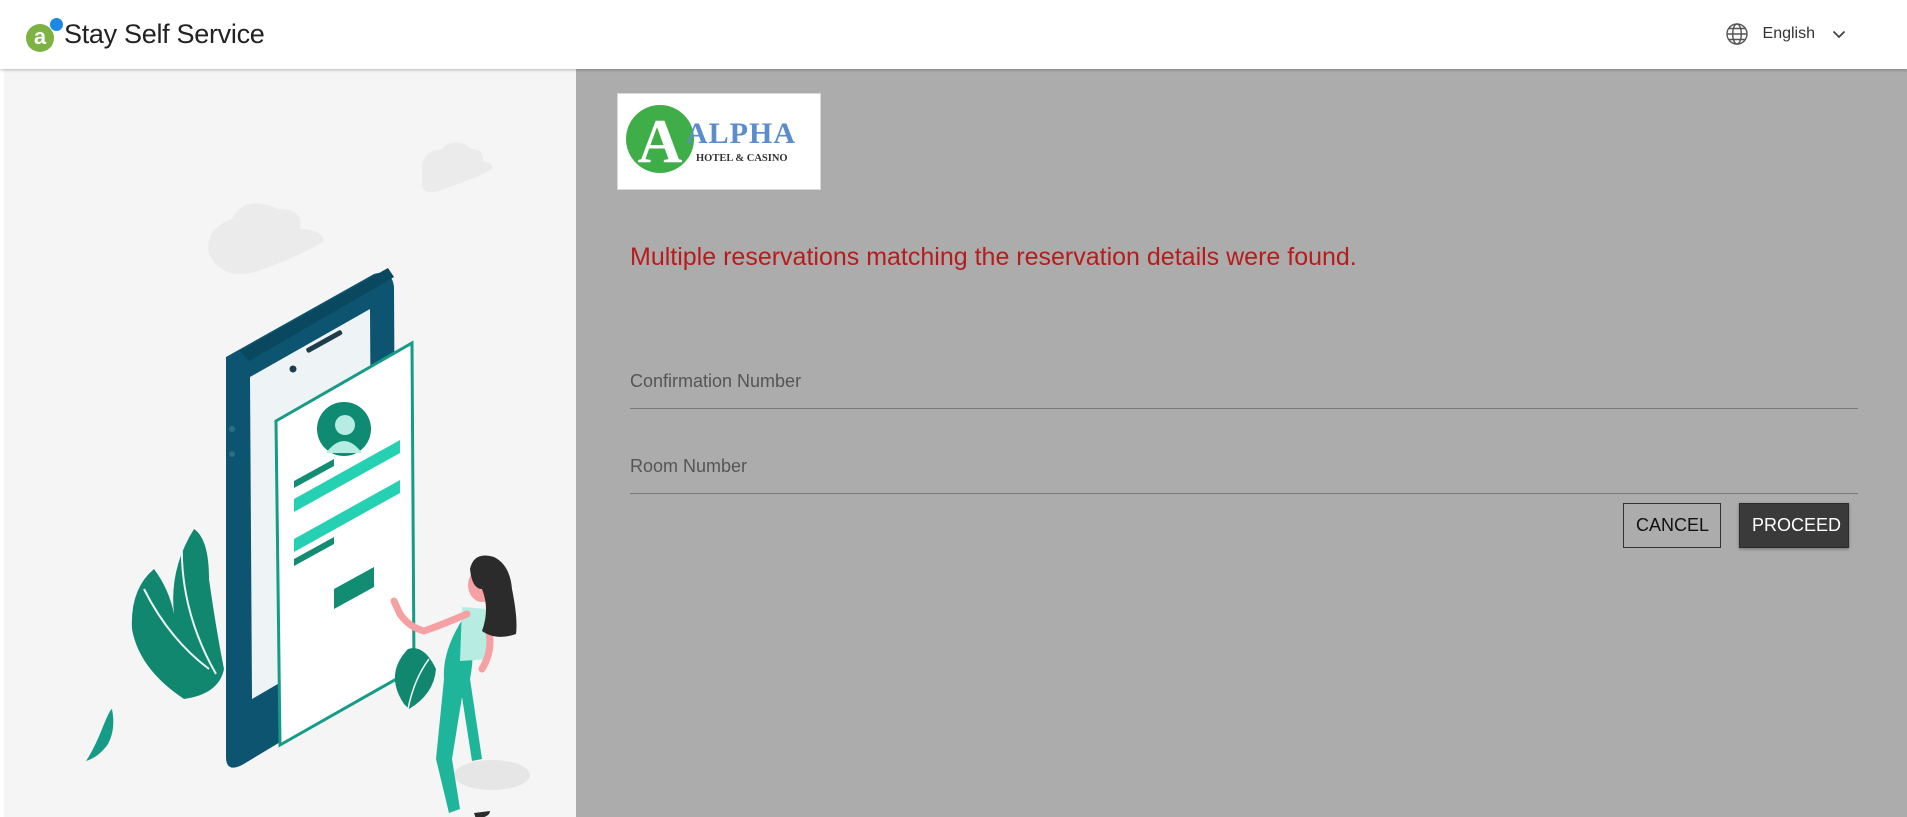 This screenshot has width=1907, height=817. I want to click on room-number-input, so click(1244, 466).